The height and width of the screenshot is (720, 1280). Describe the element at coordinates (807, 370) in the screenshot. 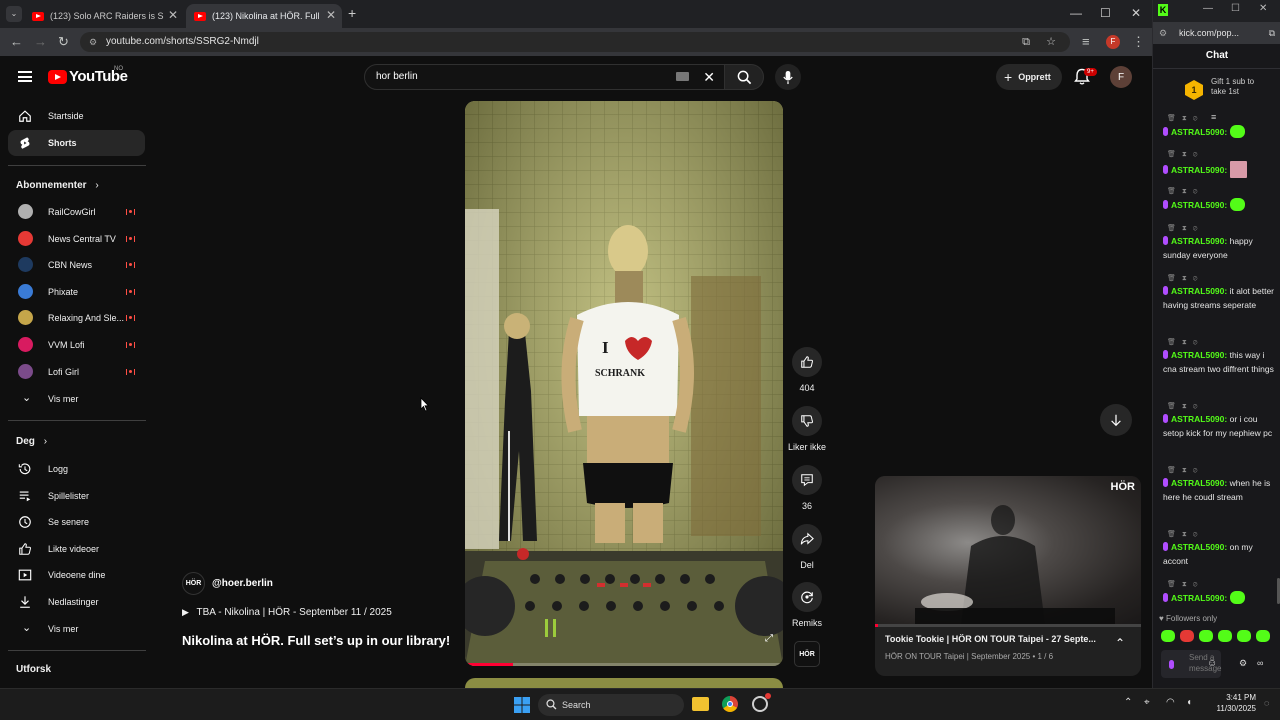

I see `like-action: 404` at that location.